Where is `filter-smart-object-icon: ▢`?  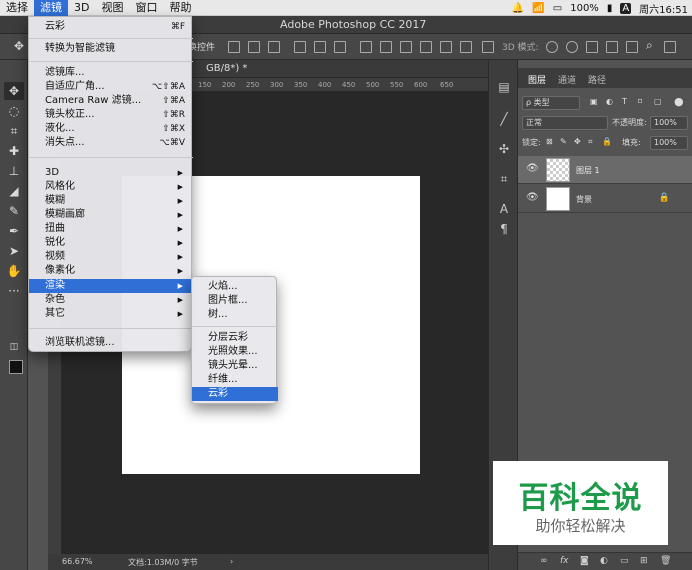
filter-smart-object-icon: ▢ is located at coordinates (658, 101).